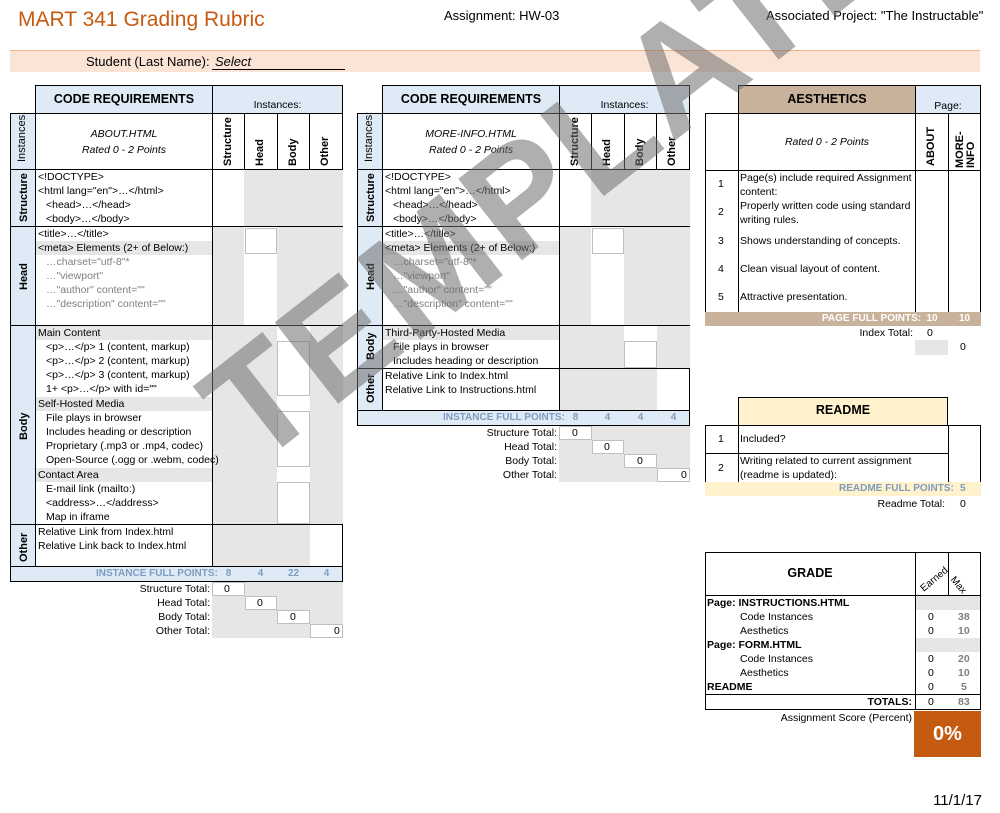 The width and height of the screenshot is (1000, 813). I want to click on aesthetics-rated: Rated 0 - 2 Points, so click(827, 142).